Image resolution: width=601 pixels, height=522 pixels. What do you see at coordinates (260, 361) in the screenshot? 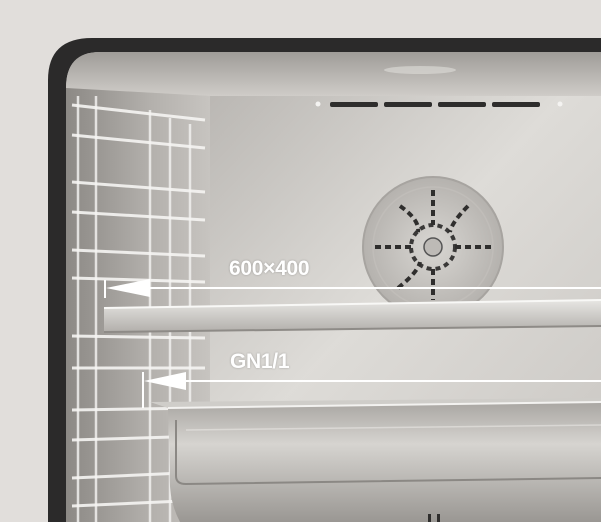
I see `gastronorm-size-label: GN1/1` at bounding box center [260, 361].